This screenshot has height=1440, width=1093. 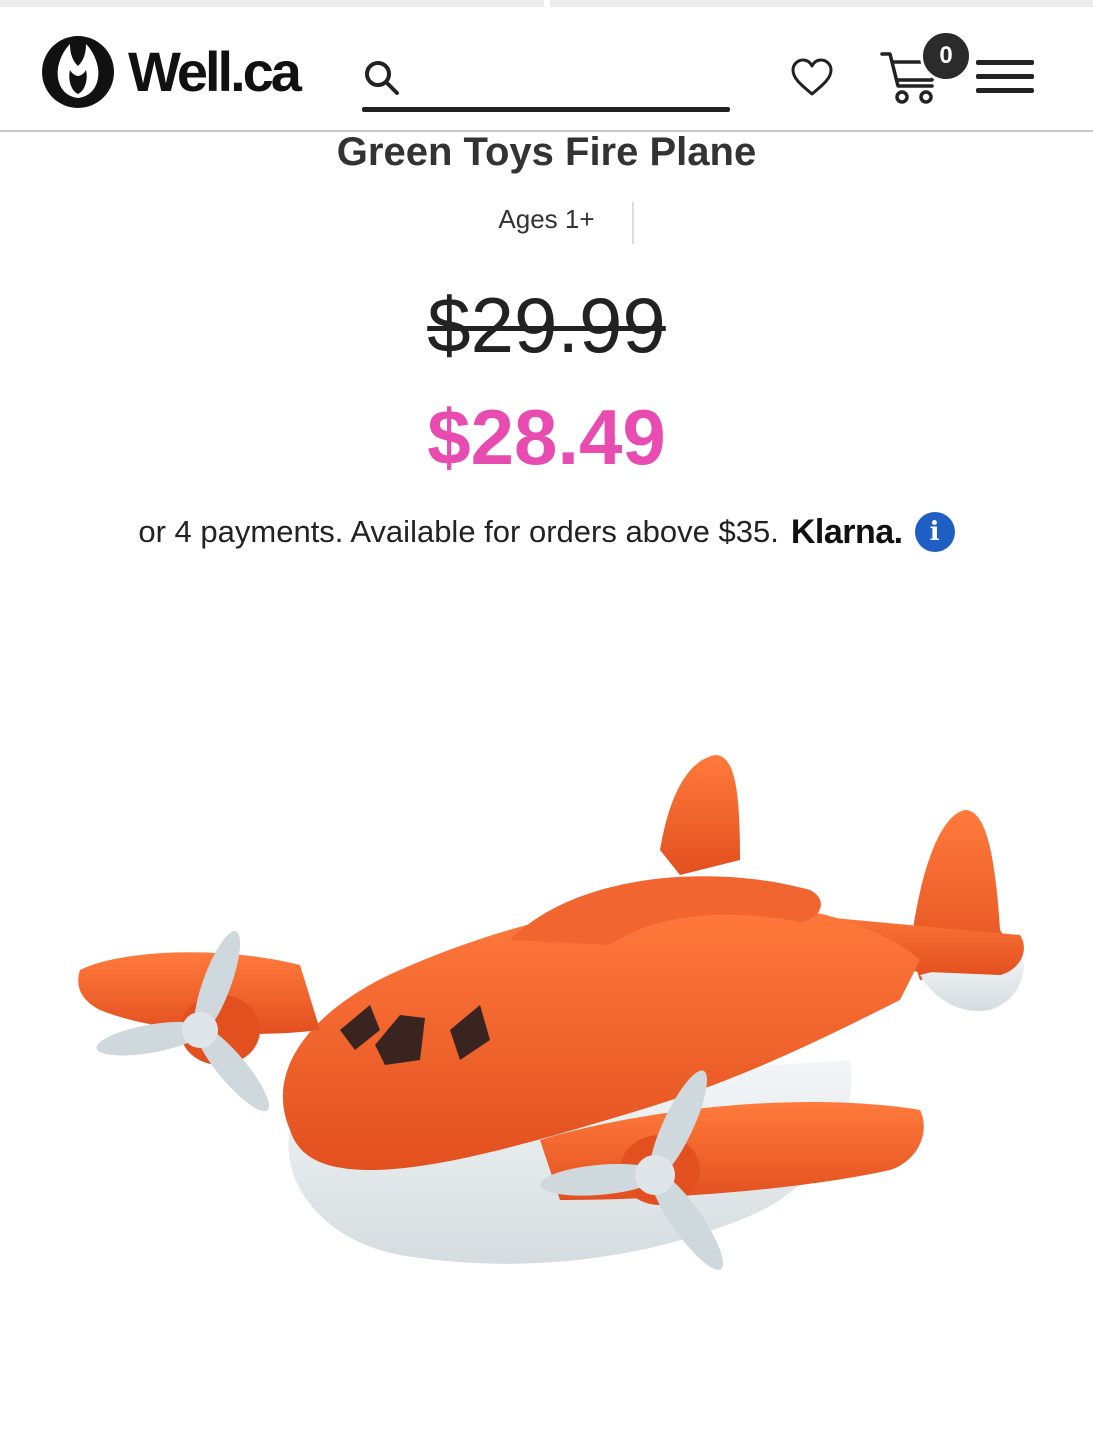 I want to click on site-header: Well.ca 0, so click(x=546, y=70).